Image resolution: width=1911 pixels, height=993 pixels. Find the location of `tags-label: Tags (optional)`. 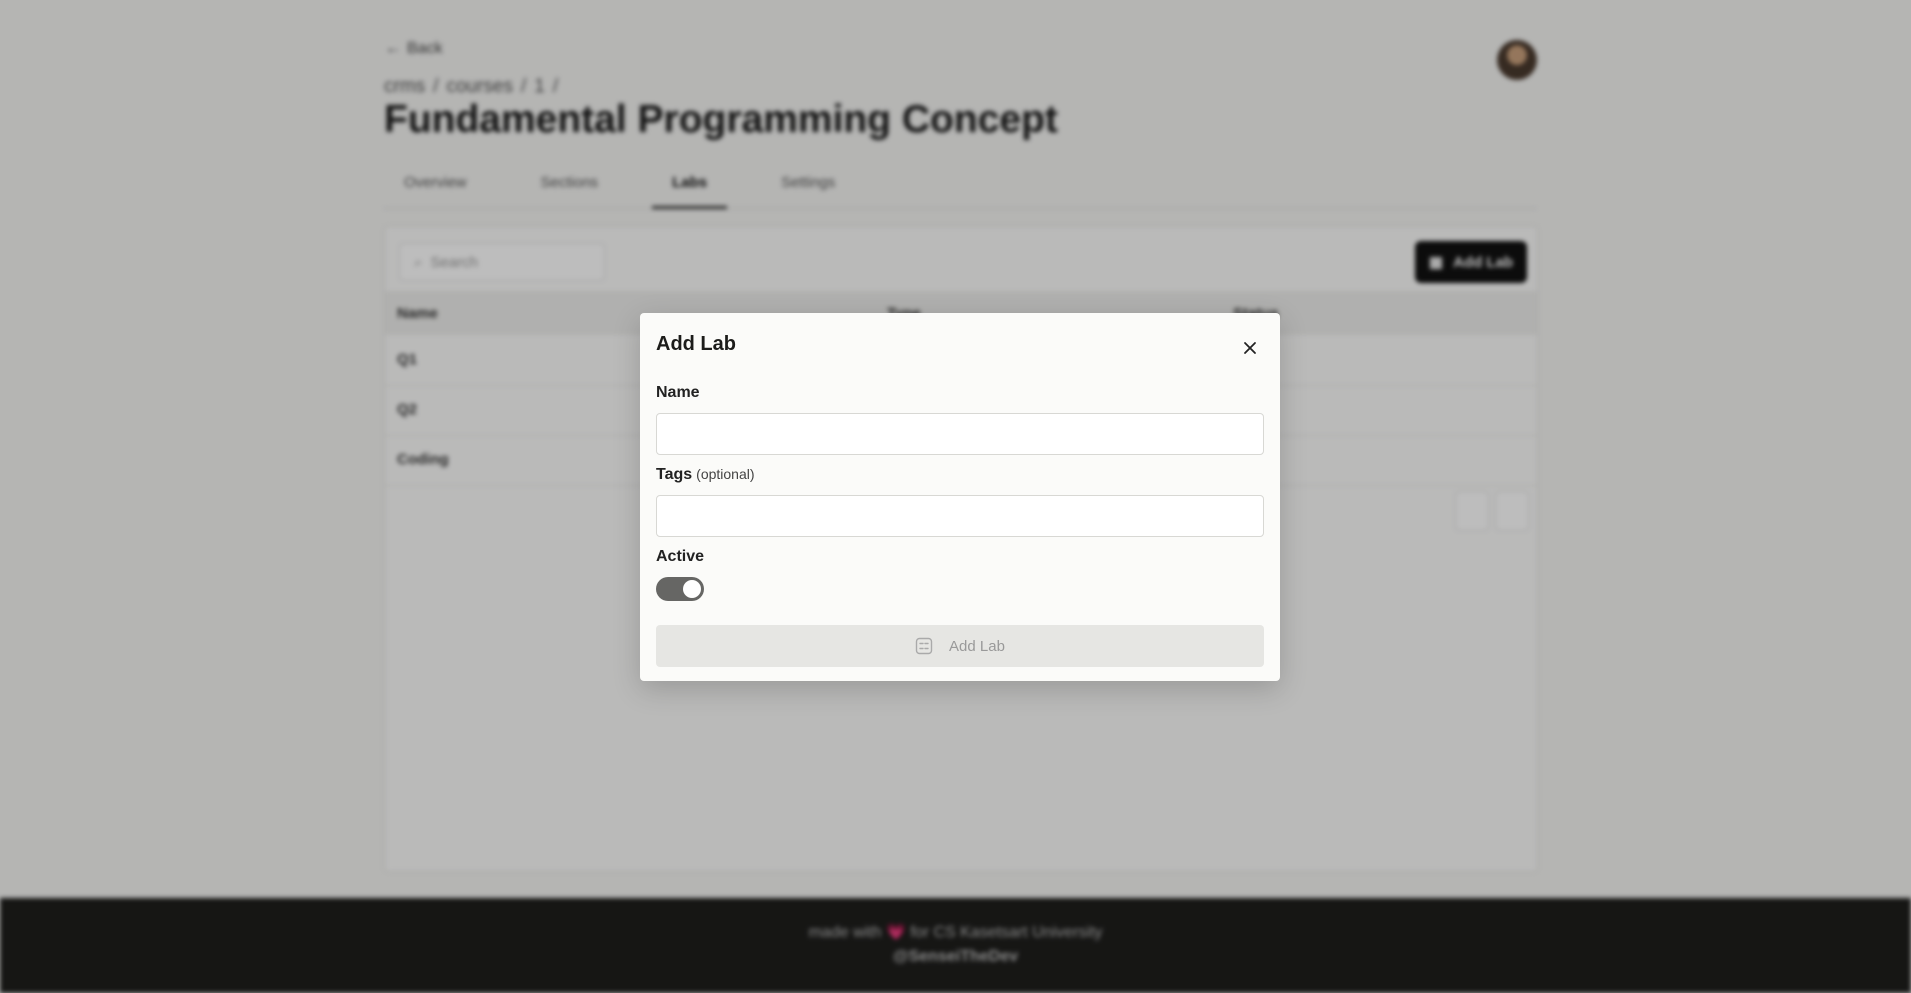

tags-label: Tags (optional) is located at coordinates (705, 475).